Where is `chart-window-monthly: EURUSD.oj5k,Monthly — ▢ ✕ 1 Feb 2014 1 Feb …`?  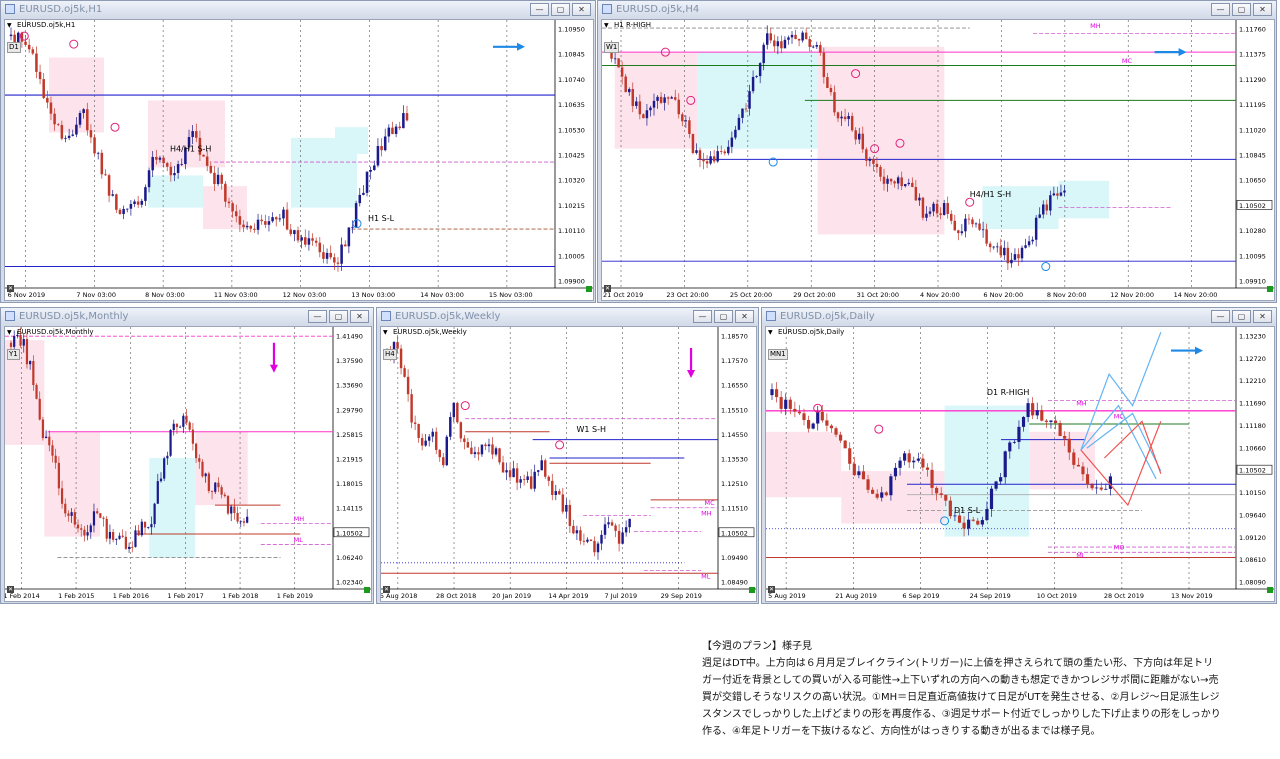
chart-window-monthly: EURUSD.oj5k,Monthly — ▢ ✕ 1 Feb 2014 1 Feb … is located at coordinates (187, 455).